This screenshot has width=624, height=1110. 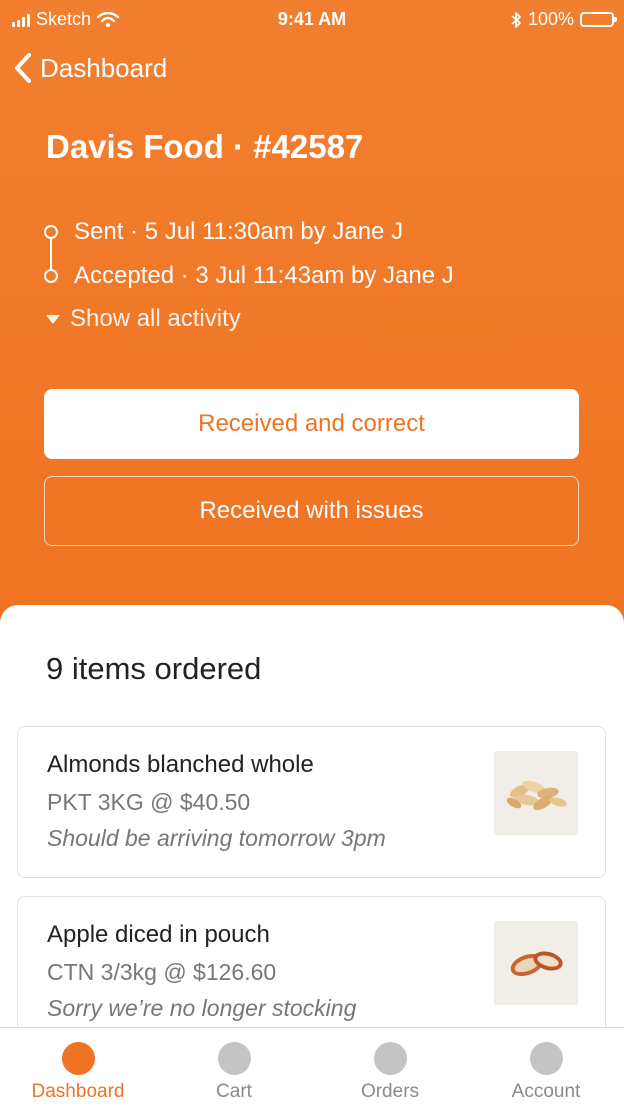 I want to click on back-button: Dashboard, so click(x=90, y=68).